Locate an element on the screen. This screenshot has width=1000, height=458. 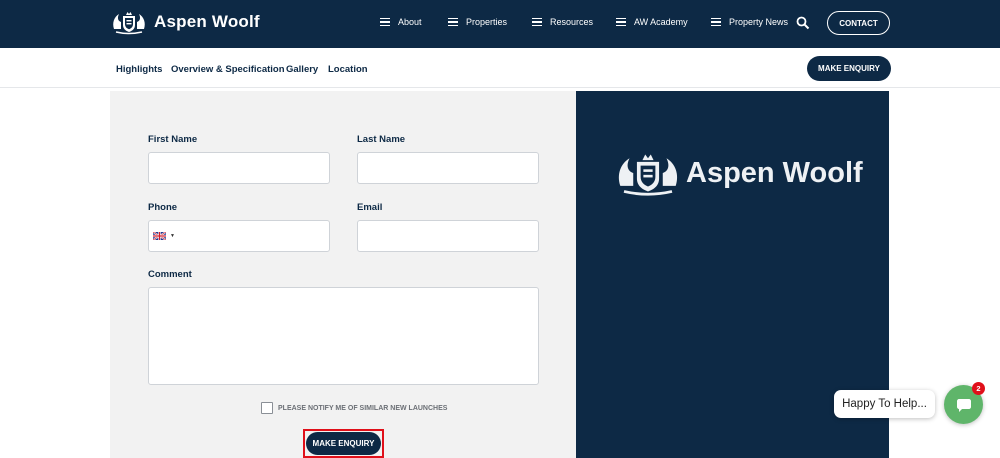
search-icon is located at coordinates (803, 23).